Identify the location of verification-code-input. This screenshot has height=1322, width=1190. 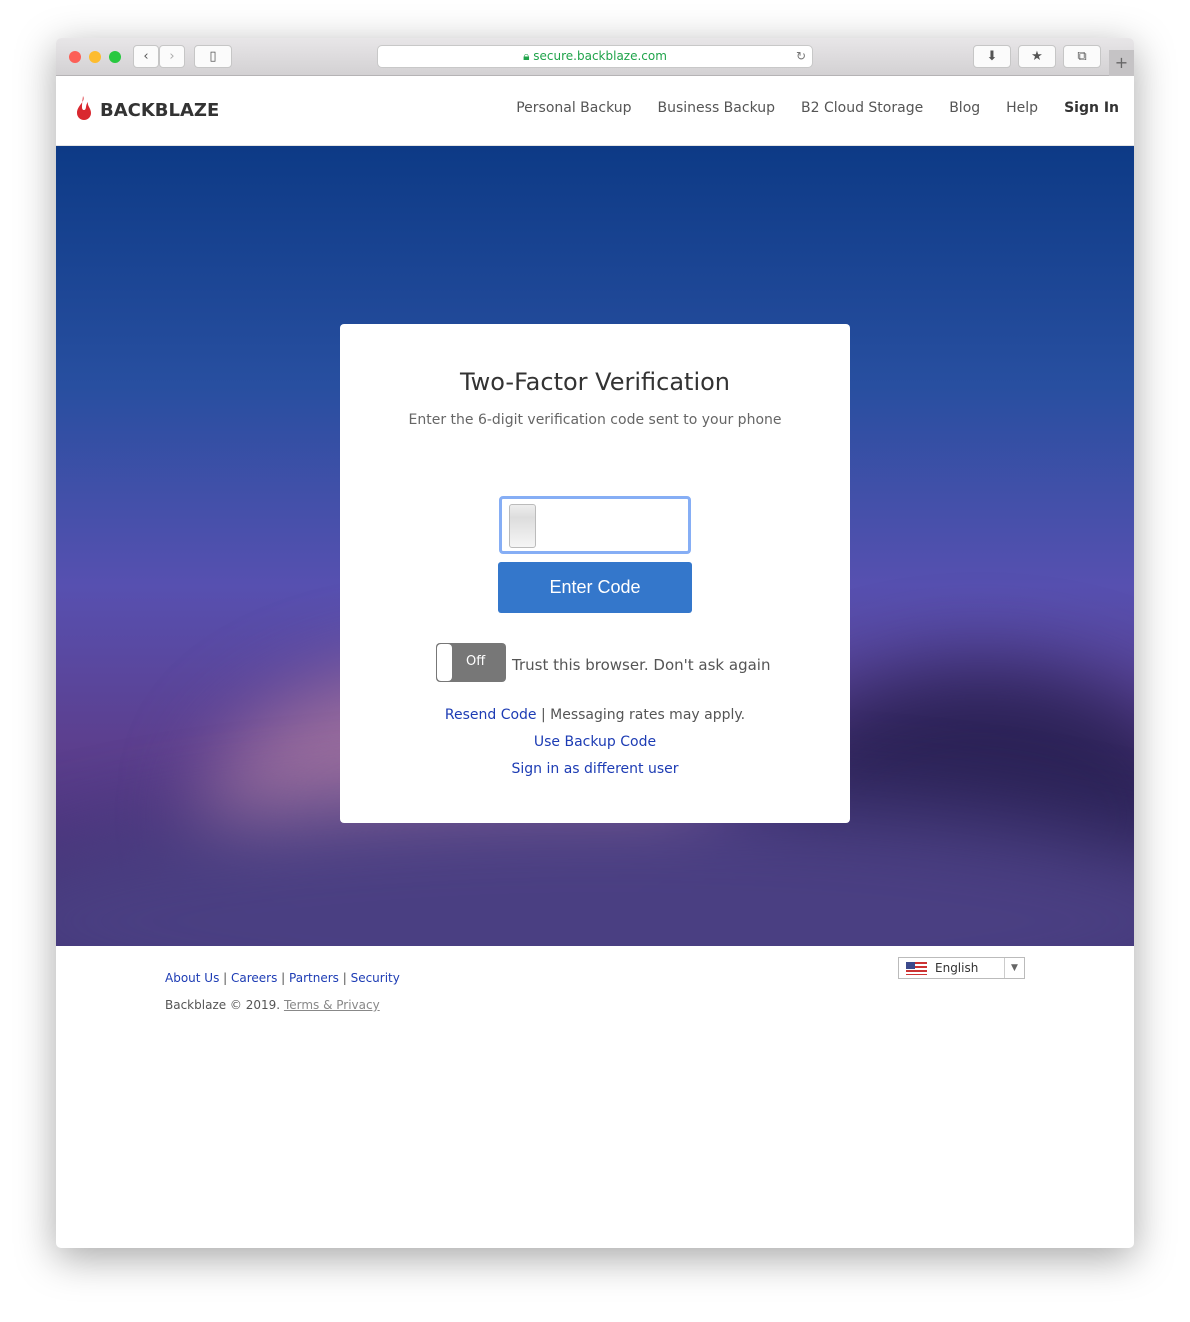
(595, 525).